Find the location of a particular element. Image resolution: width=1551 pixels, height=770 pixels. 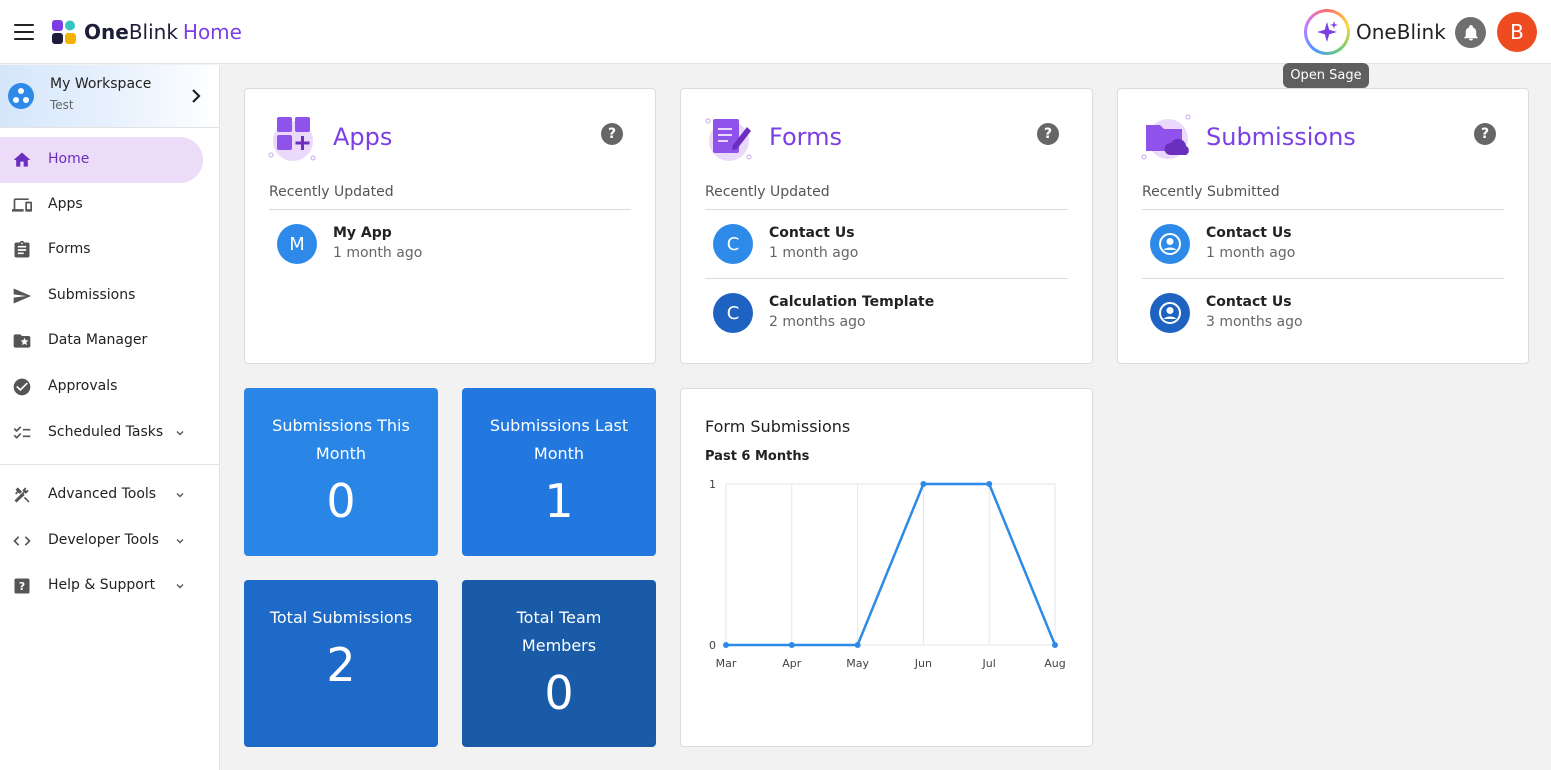

list-item: C Contact Us 1 month ago is located at coordinates (886, 244).